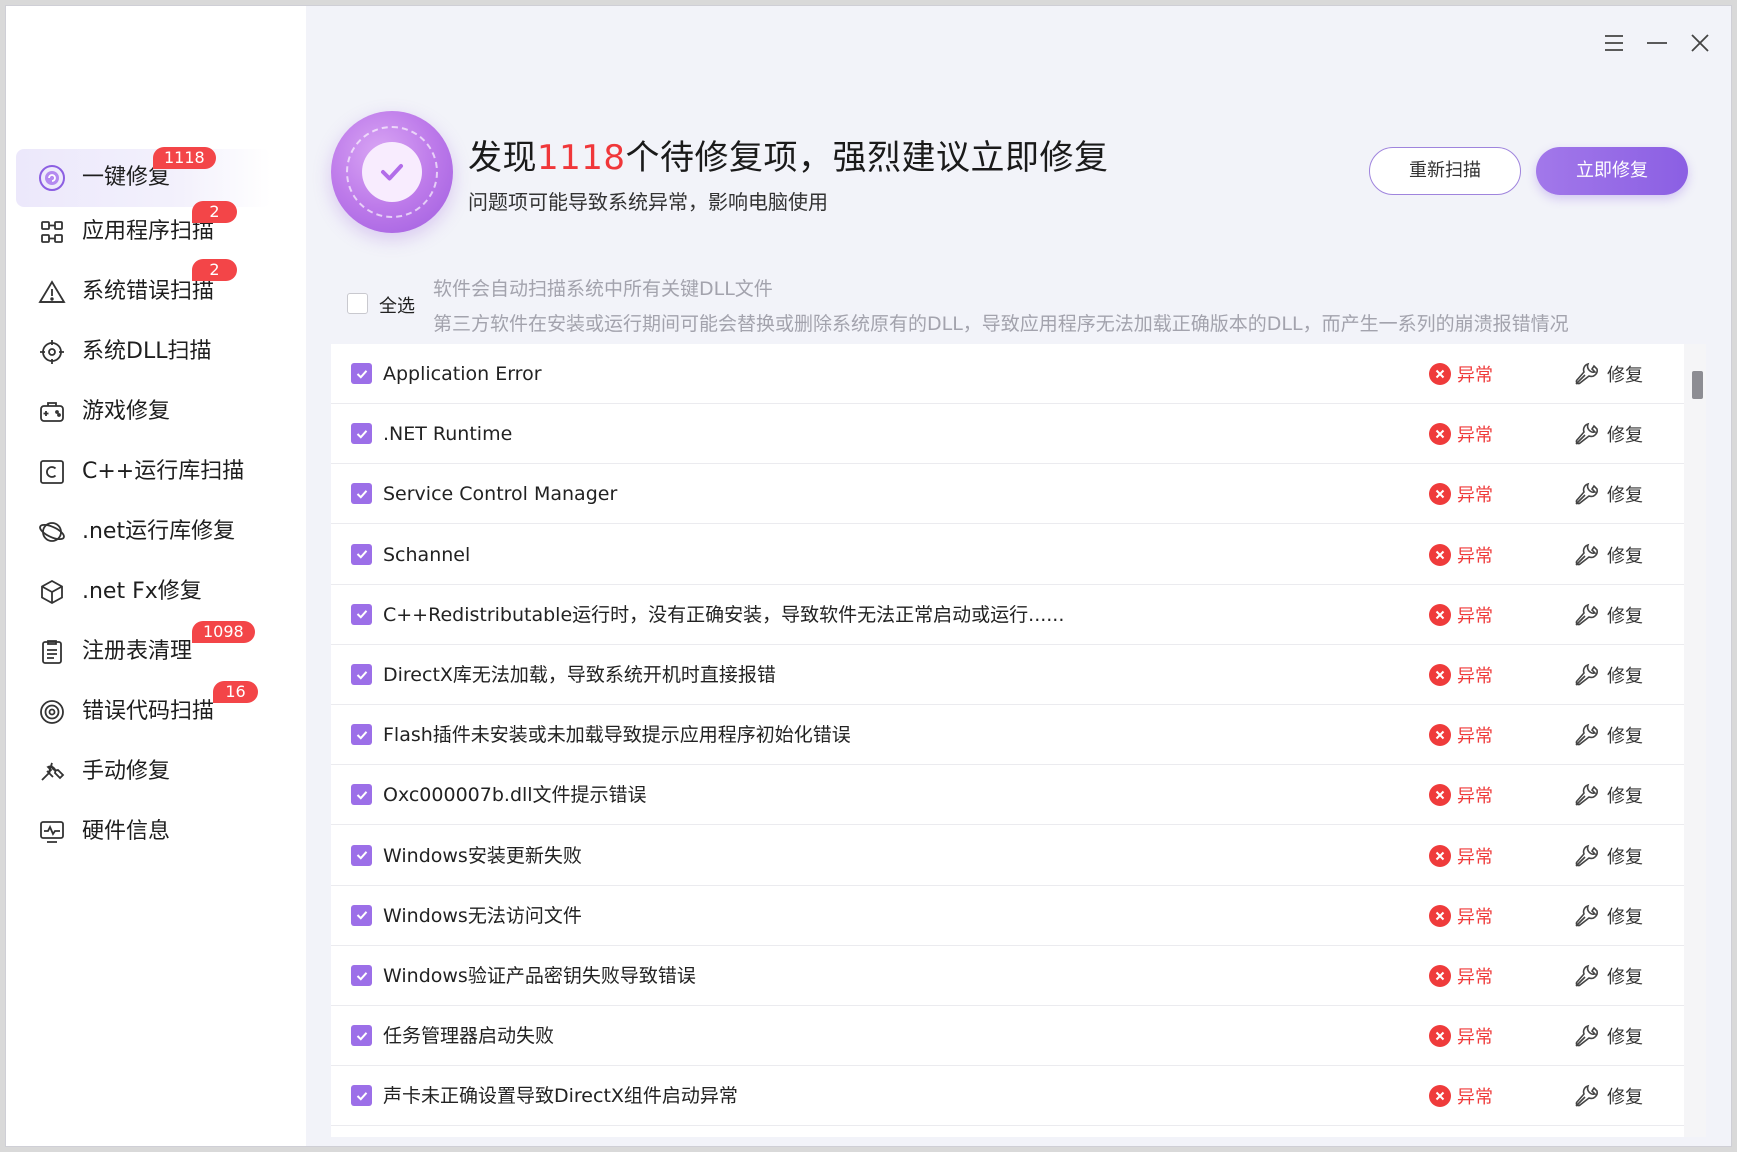 This screenshot has height=1152, width=1737. I want to click on sidebar-item-manual-repair: 手动修复, so click(143, 772).